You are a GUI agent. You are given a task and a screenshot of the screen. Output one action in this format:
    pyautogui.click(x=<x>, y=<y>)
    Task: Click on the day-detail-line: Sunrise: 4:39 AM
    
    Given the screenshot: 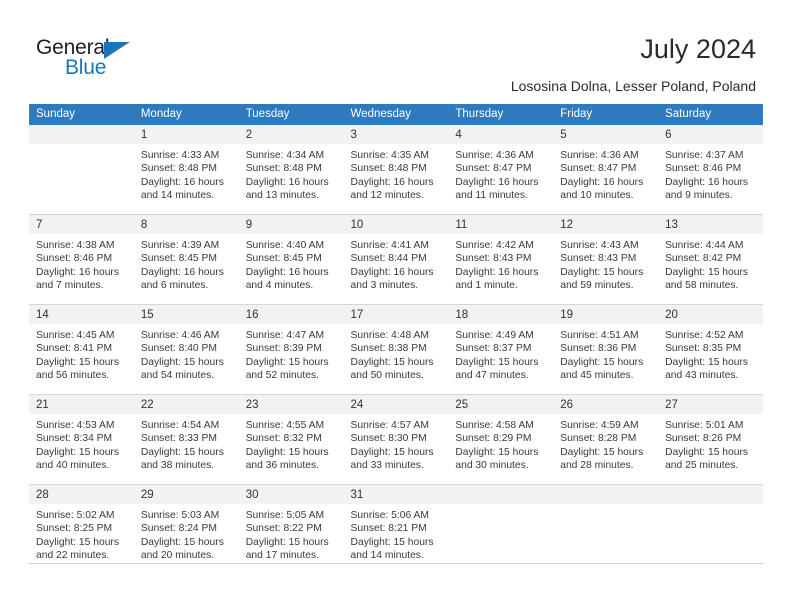 What is the action you would take?
    pyautogui.click(x=180, y=245)
    